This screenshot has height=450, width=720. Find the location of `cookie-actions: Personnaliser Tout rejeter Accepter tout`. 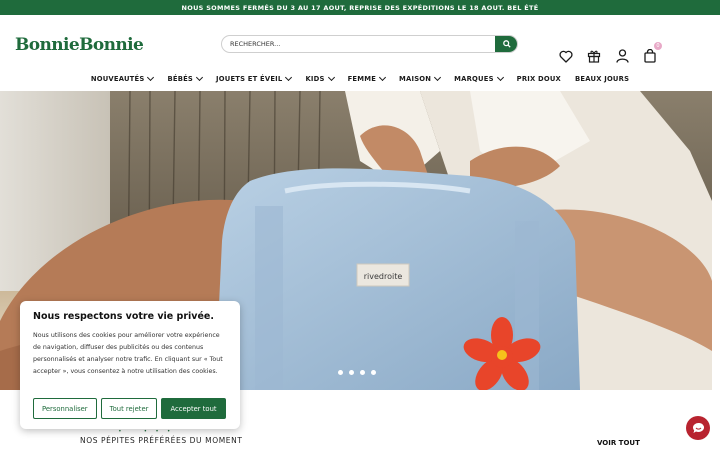

cookie-actions: Personnaliser Tout rejeter Accepter tout is located at coordinates (129, 408).